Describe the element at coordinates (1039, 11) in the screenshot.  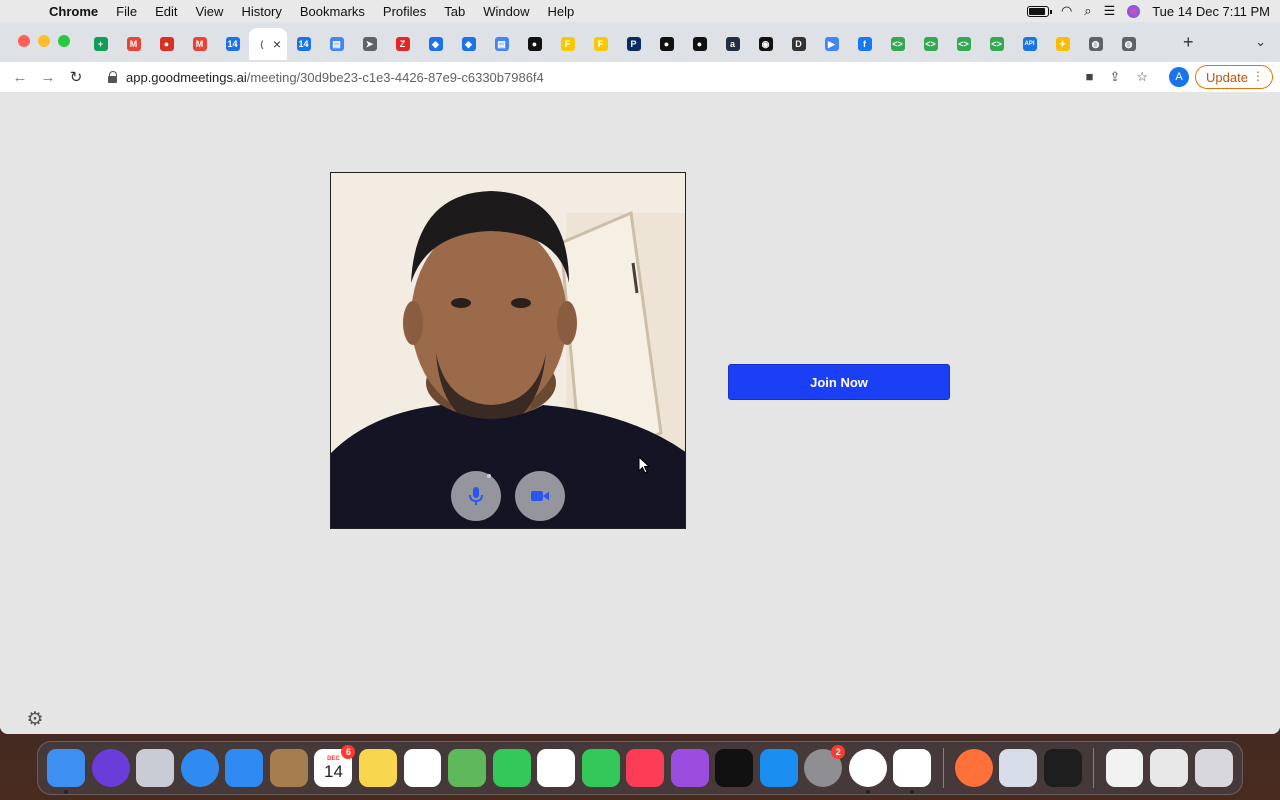
I see `battery-icon` at that location.